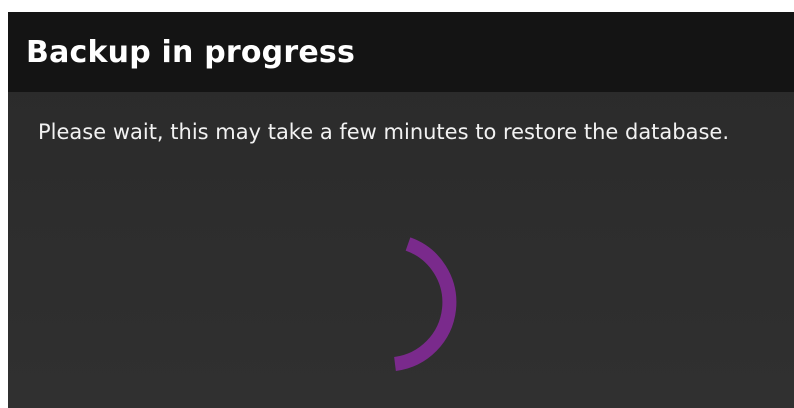  What do you see at coordinates (191, 52) in the screenshot?
I see `dialog-title: Backup in progress` at bounding box center [191, 52].